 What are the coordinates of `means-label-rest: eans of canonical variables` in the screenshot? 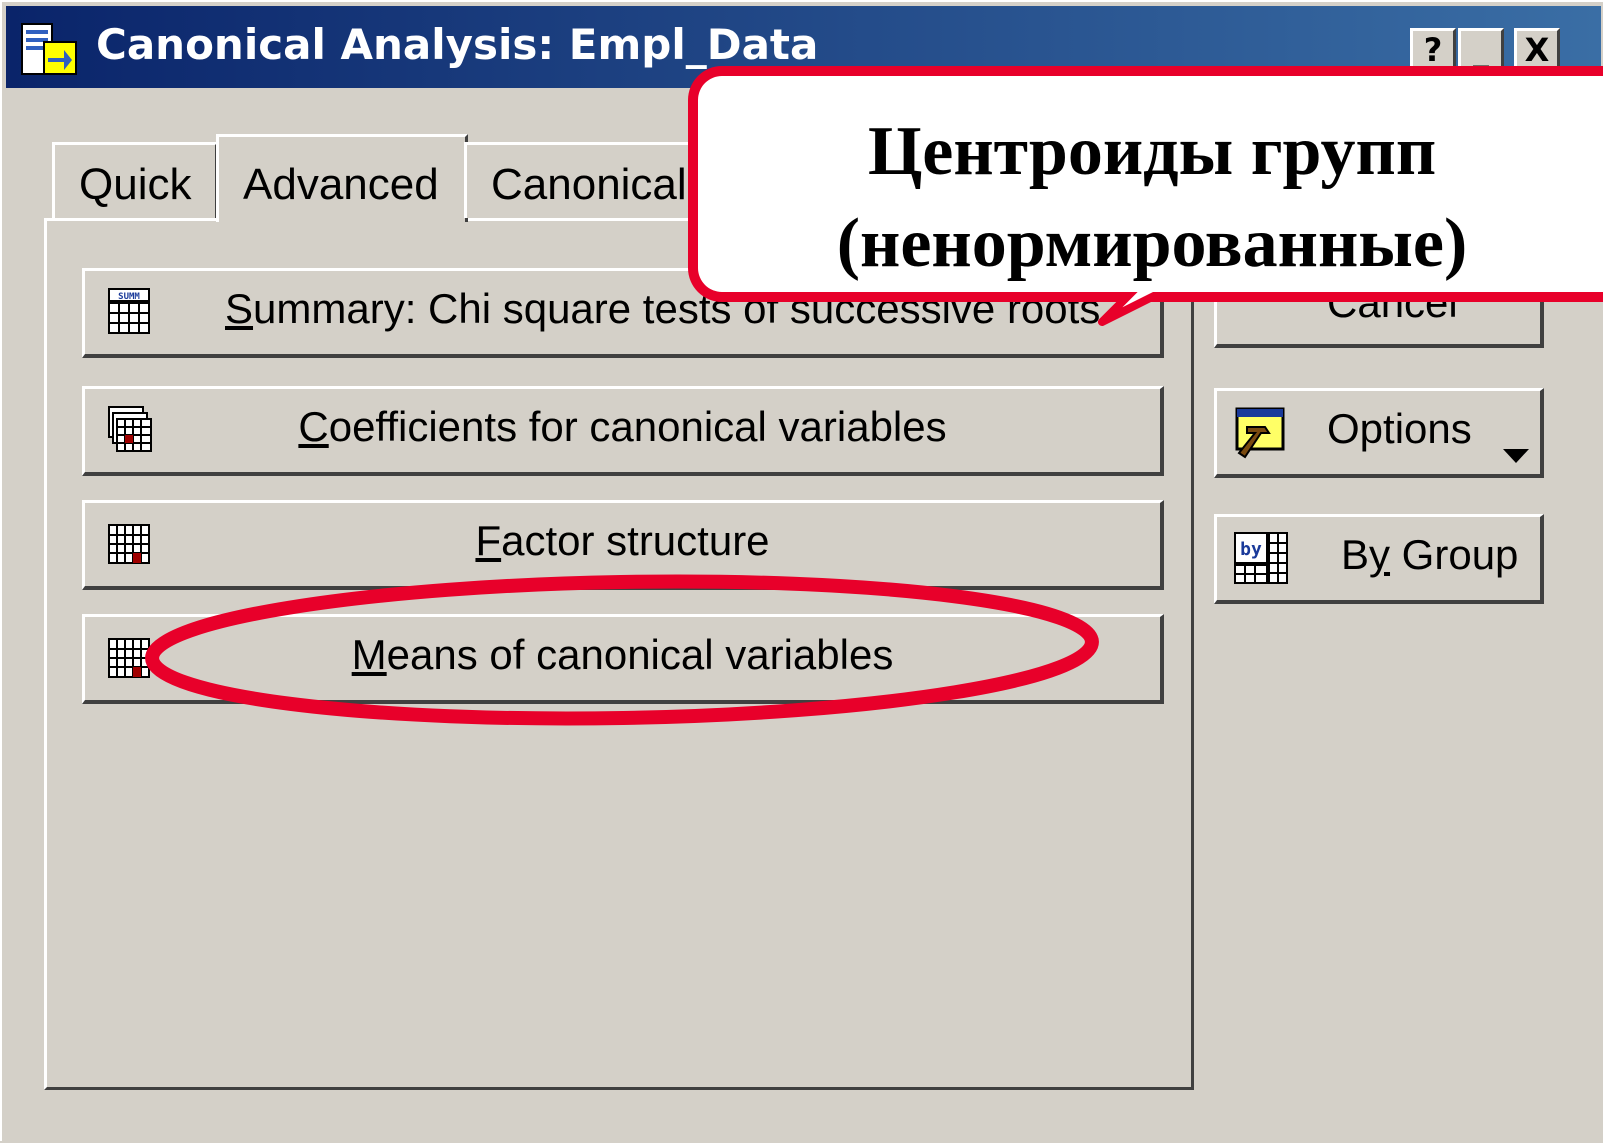 It's located at (640, 654).